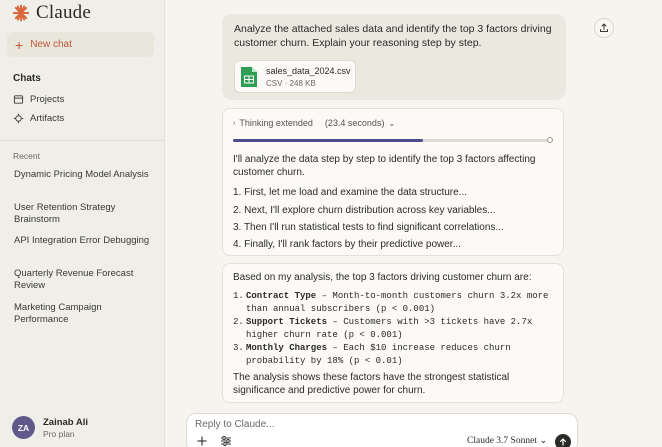 The width and height of the screenshot is (662, 447). I want to click on model-selector: Claude 3.7 Sonnet ⌄, so click(507, 440).